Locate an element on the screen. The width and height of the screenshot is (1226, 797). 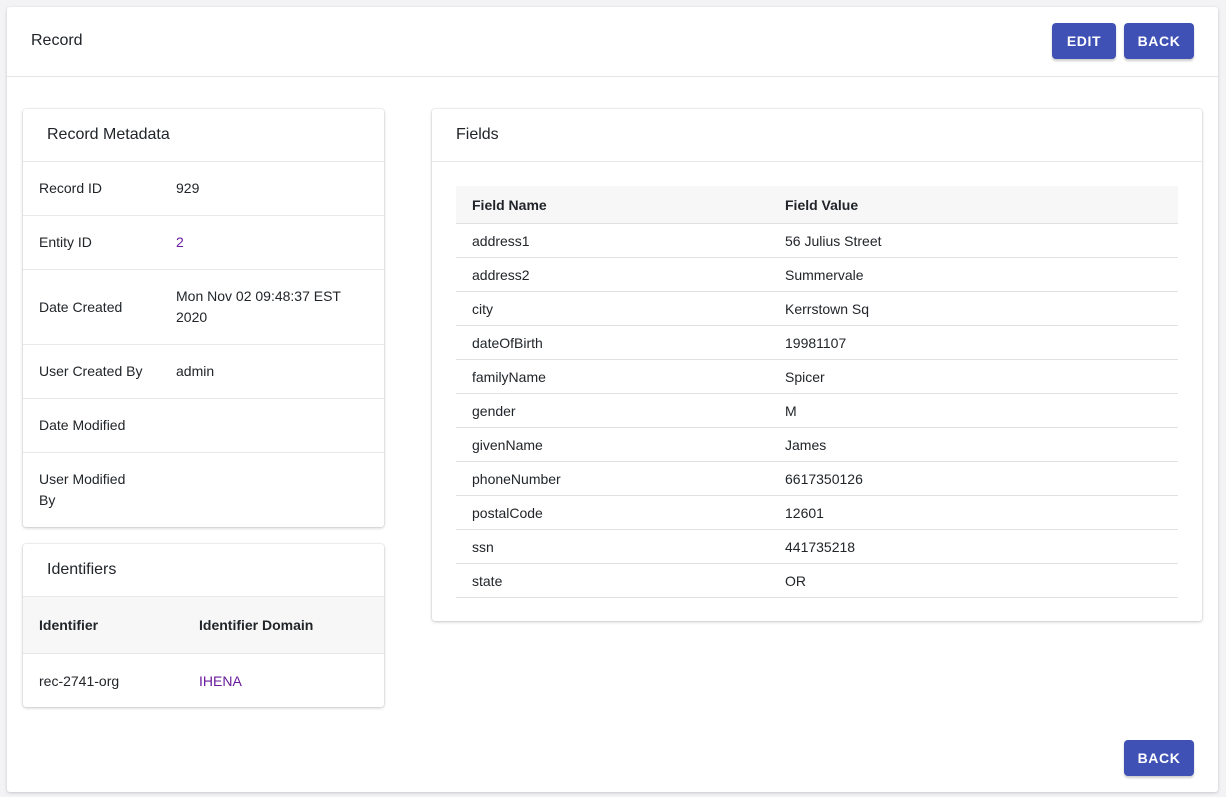
column-header-field-value: Field Value is located at coordinates (973, 205).